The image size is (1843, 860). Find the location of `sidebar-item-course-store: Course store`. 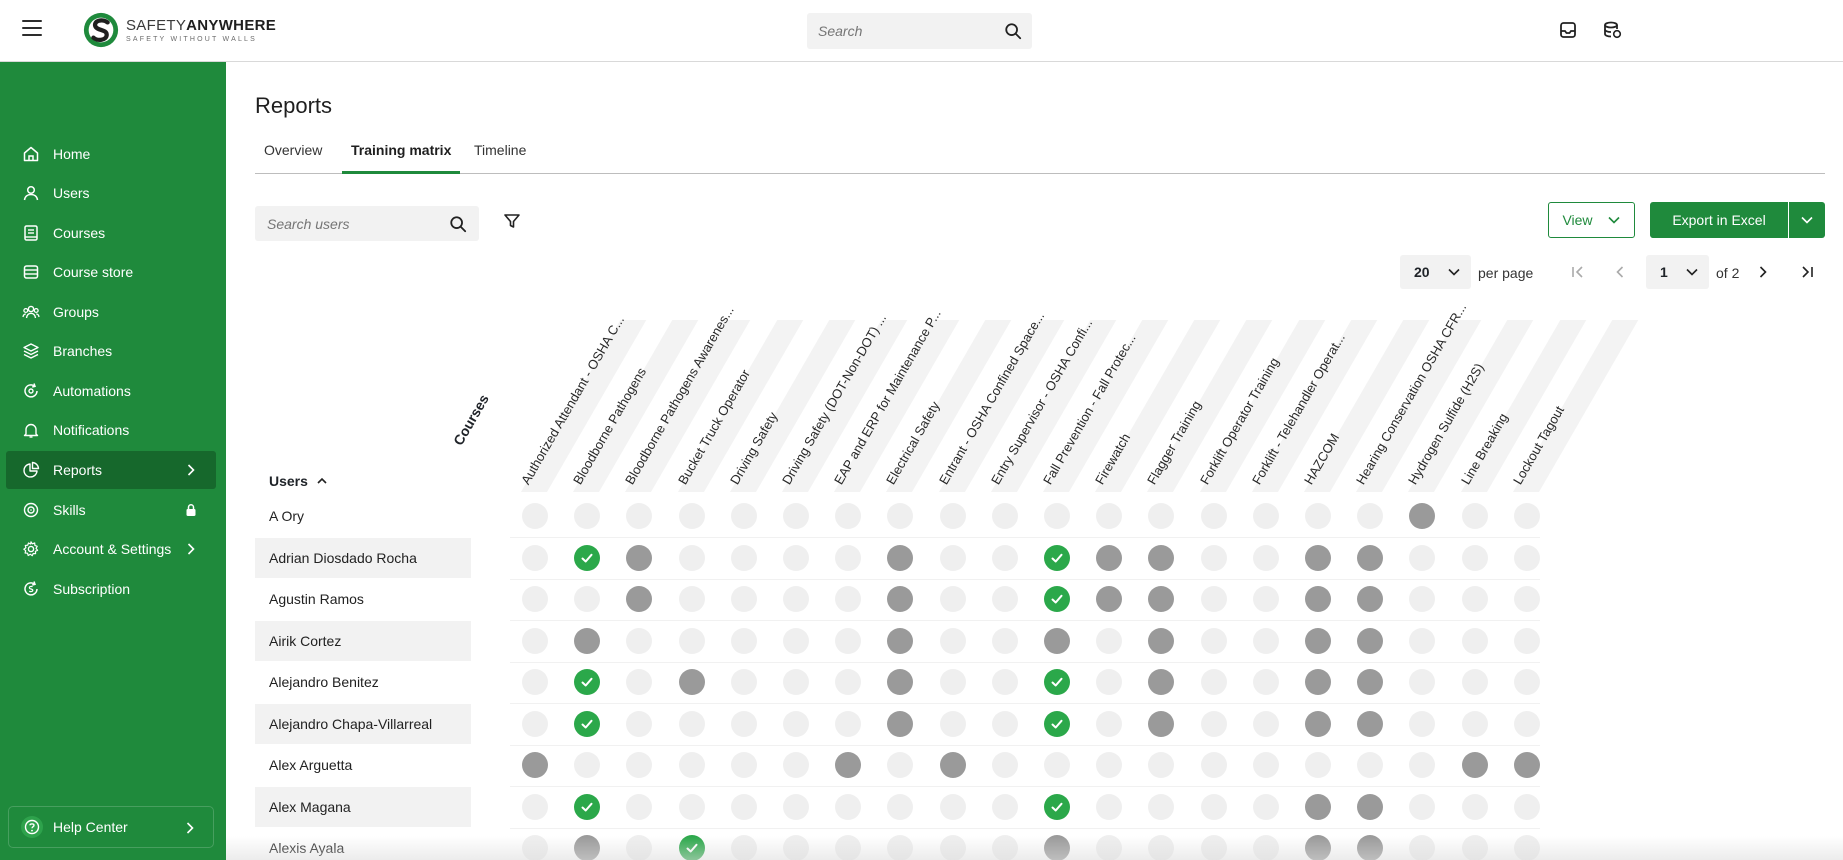

sidebar-item-course-store: Course store is located at coordinates (111, 272).